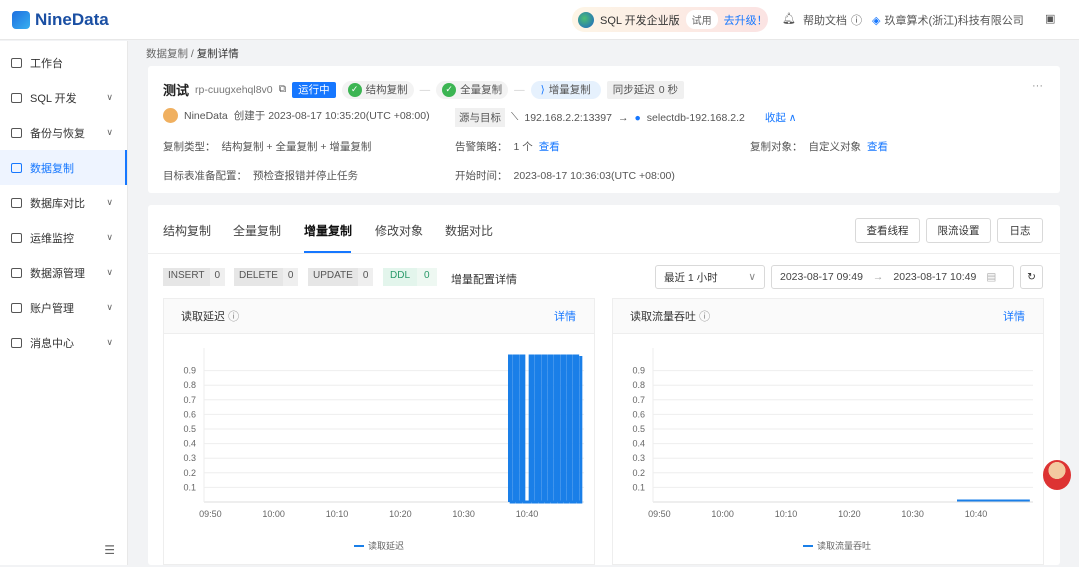 The width and height of the screenshot is (1079, 567). Describe the element at coordinates (63, 202) in the screenshot. I see `sidebar-item-compare: 数据库对比 ∨` at that location.